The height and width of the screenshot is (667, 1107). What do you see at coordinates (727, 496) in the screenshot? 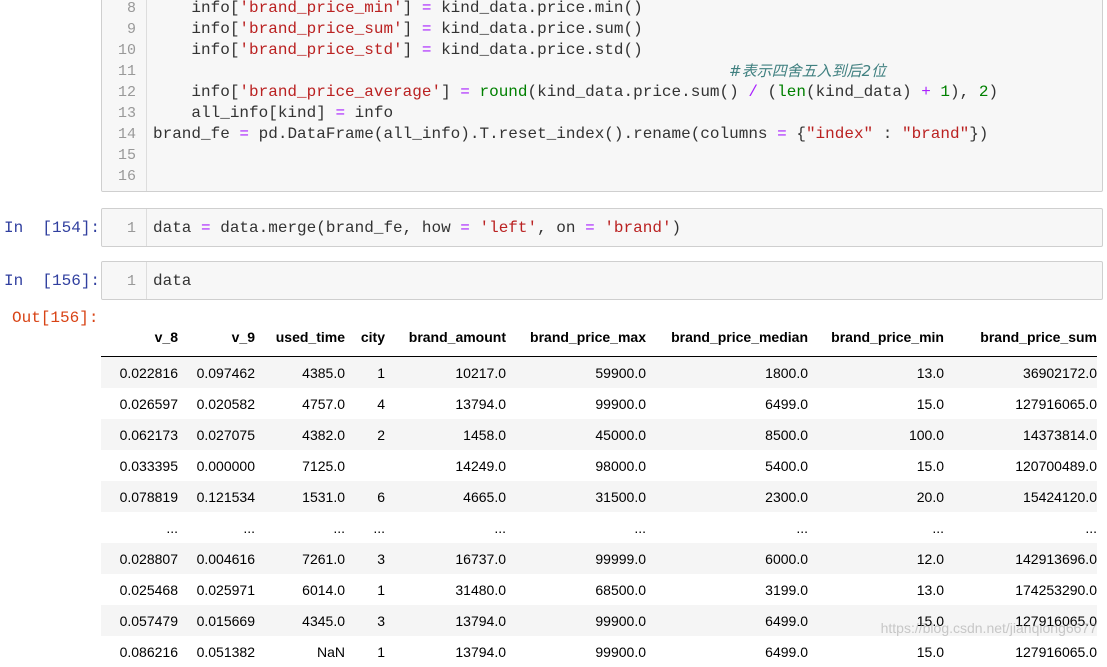
I see `table-cell: 2300.0` at bounding box center [727, 496].